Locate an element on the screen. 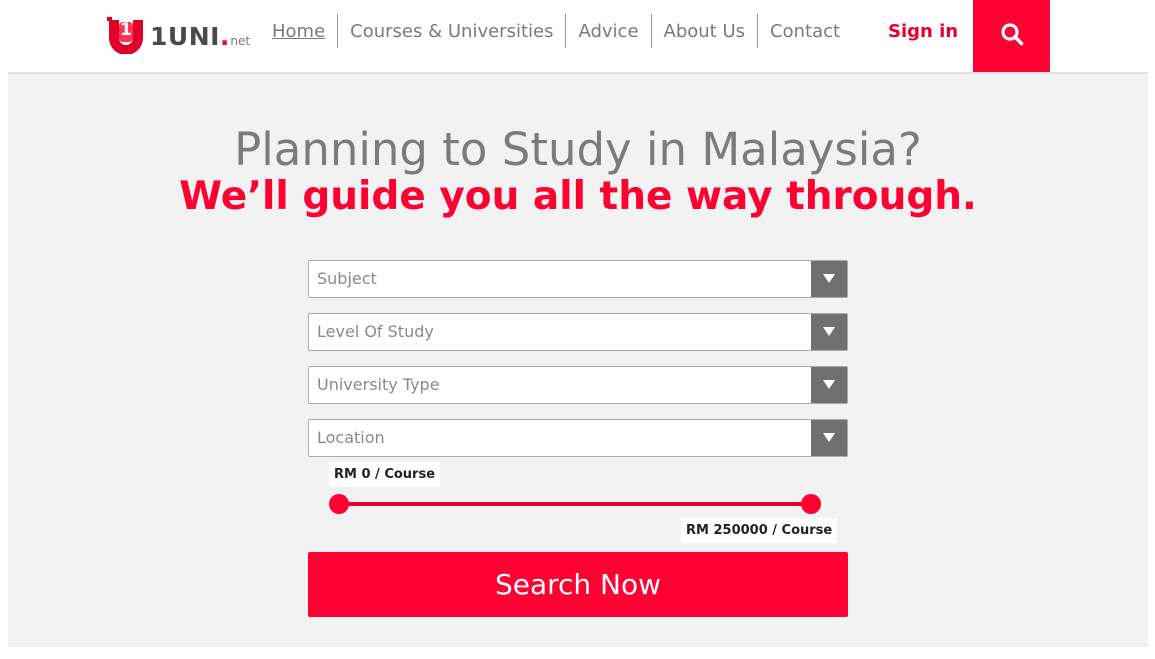  hero-title: Planning to Study in Malaysia? is located at coordinates (578, 149).